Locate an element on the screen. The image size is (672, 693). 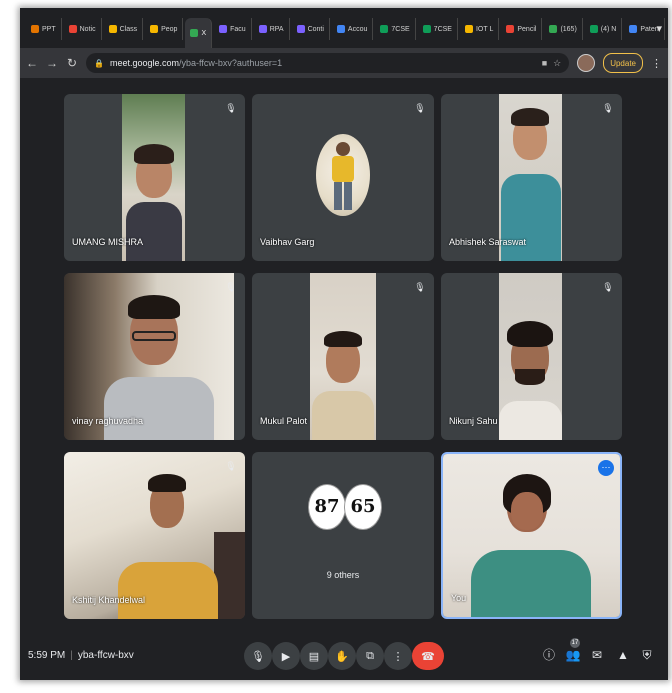
participant-name: Nikunj Sahu is located at coordinates (473, 421).